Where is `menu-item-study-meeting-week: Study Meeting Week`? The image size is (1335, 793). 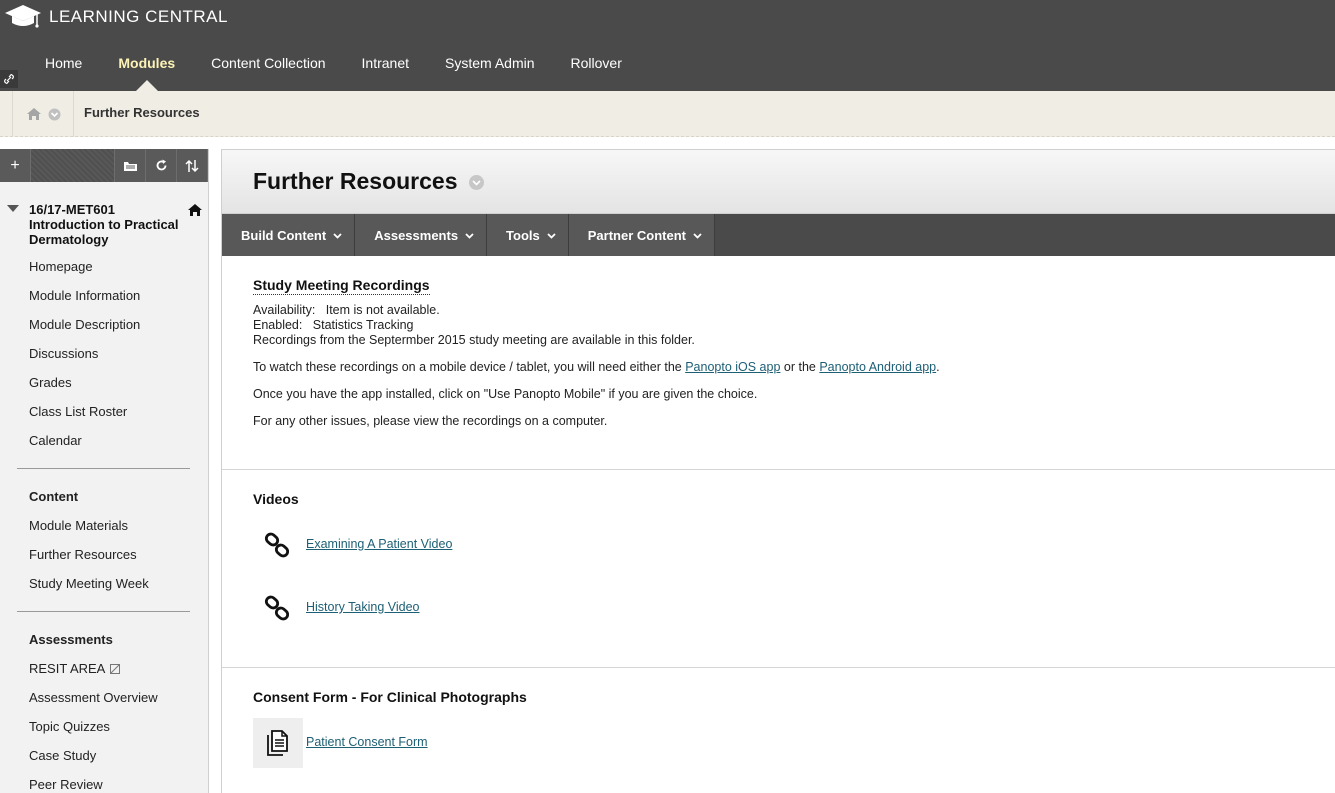
menu-item-study-meeting-week: Study Meeting Week is located at coordinates (89, 590).